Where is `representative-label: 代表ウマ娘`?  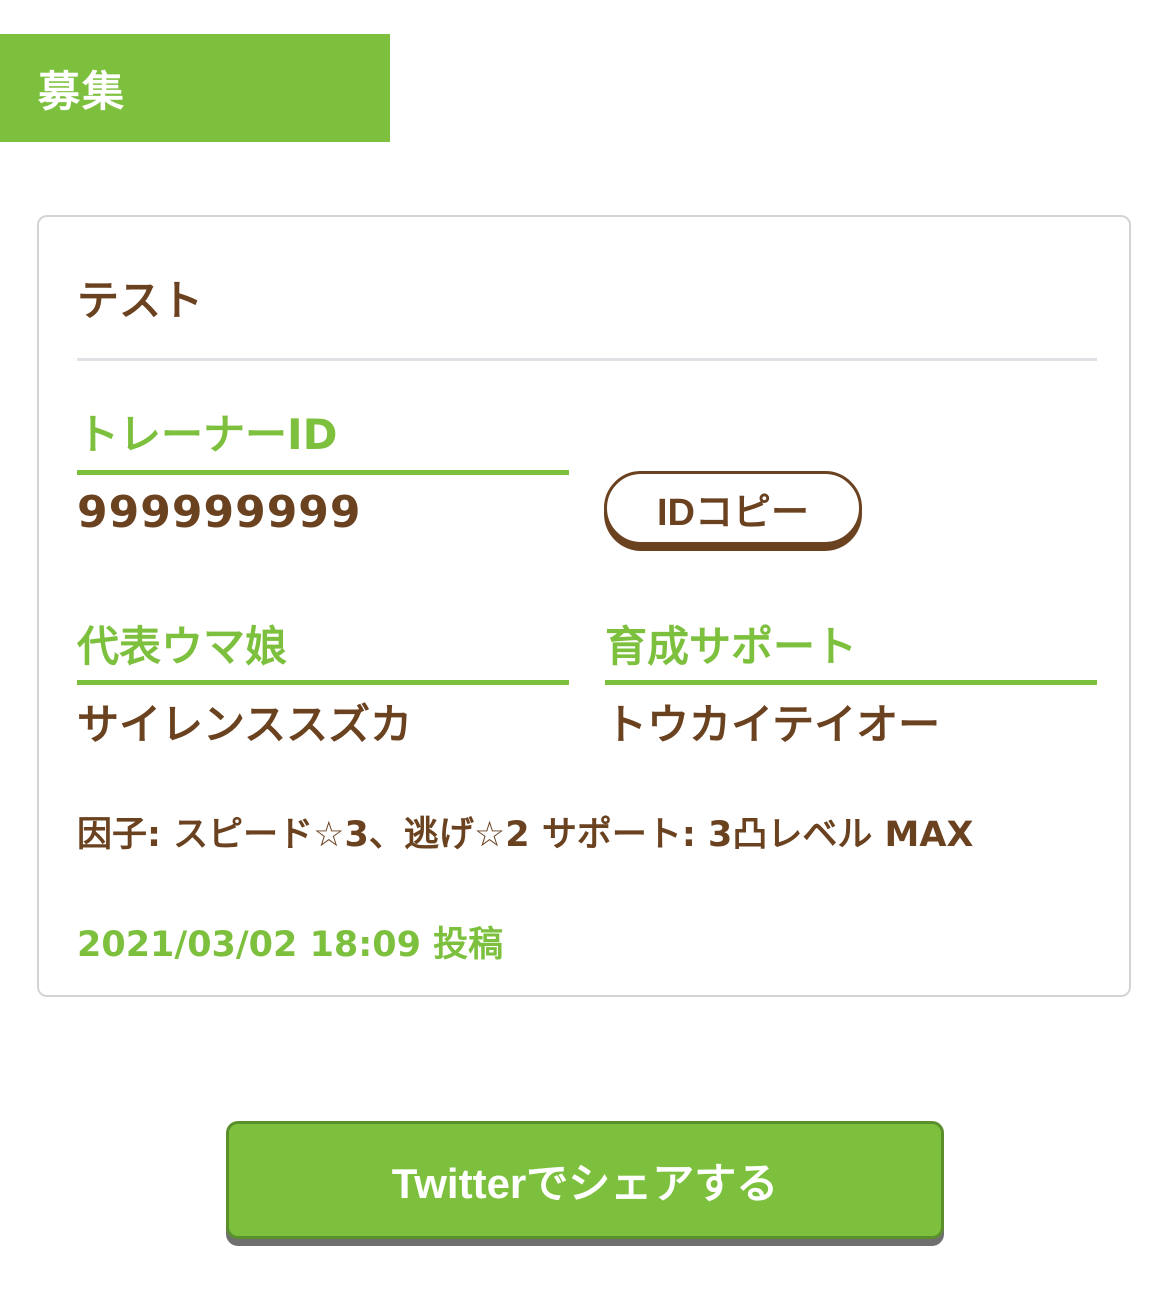
representative-label: 代表ウマ娘 is located at coordinates (182, 646).